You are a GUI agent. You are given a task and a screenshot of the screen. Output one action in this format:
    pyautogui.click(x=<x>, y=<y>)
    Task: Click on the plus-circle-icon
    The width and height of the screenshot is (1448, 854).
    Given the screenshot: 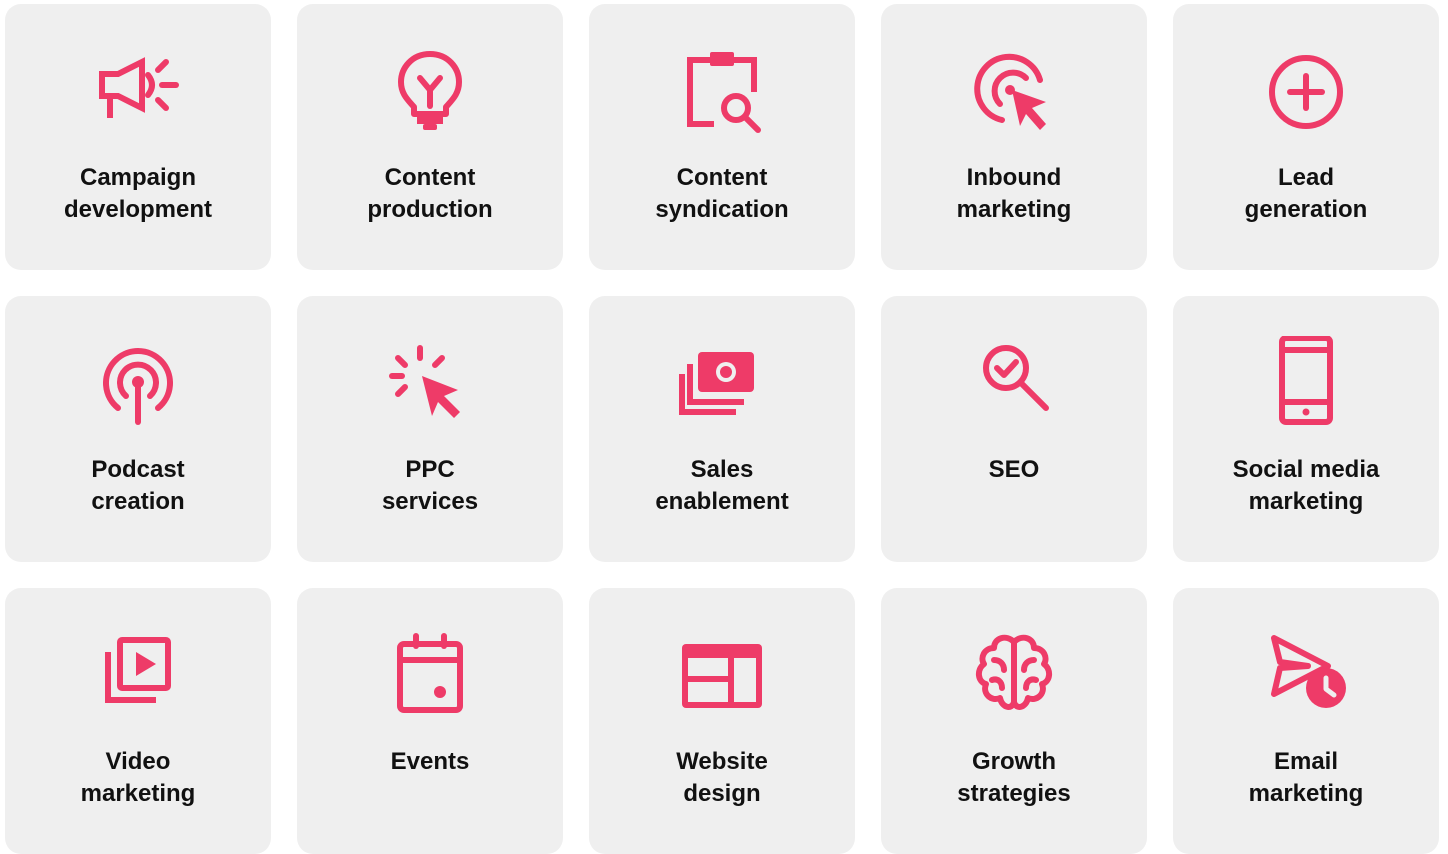 What is the action you would take?
    pyautogui.click(x=1306, y=92)
    